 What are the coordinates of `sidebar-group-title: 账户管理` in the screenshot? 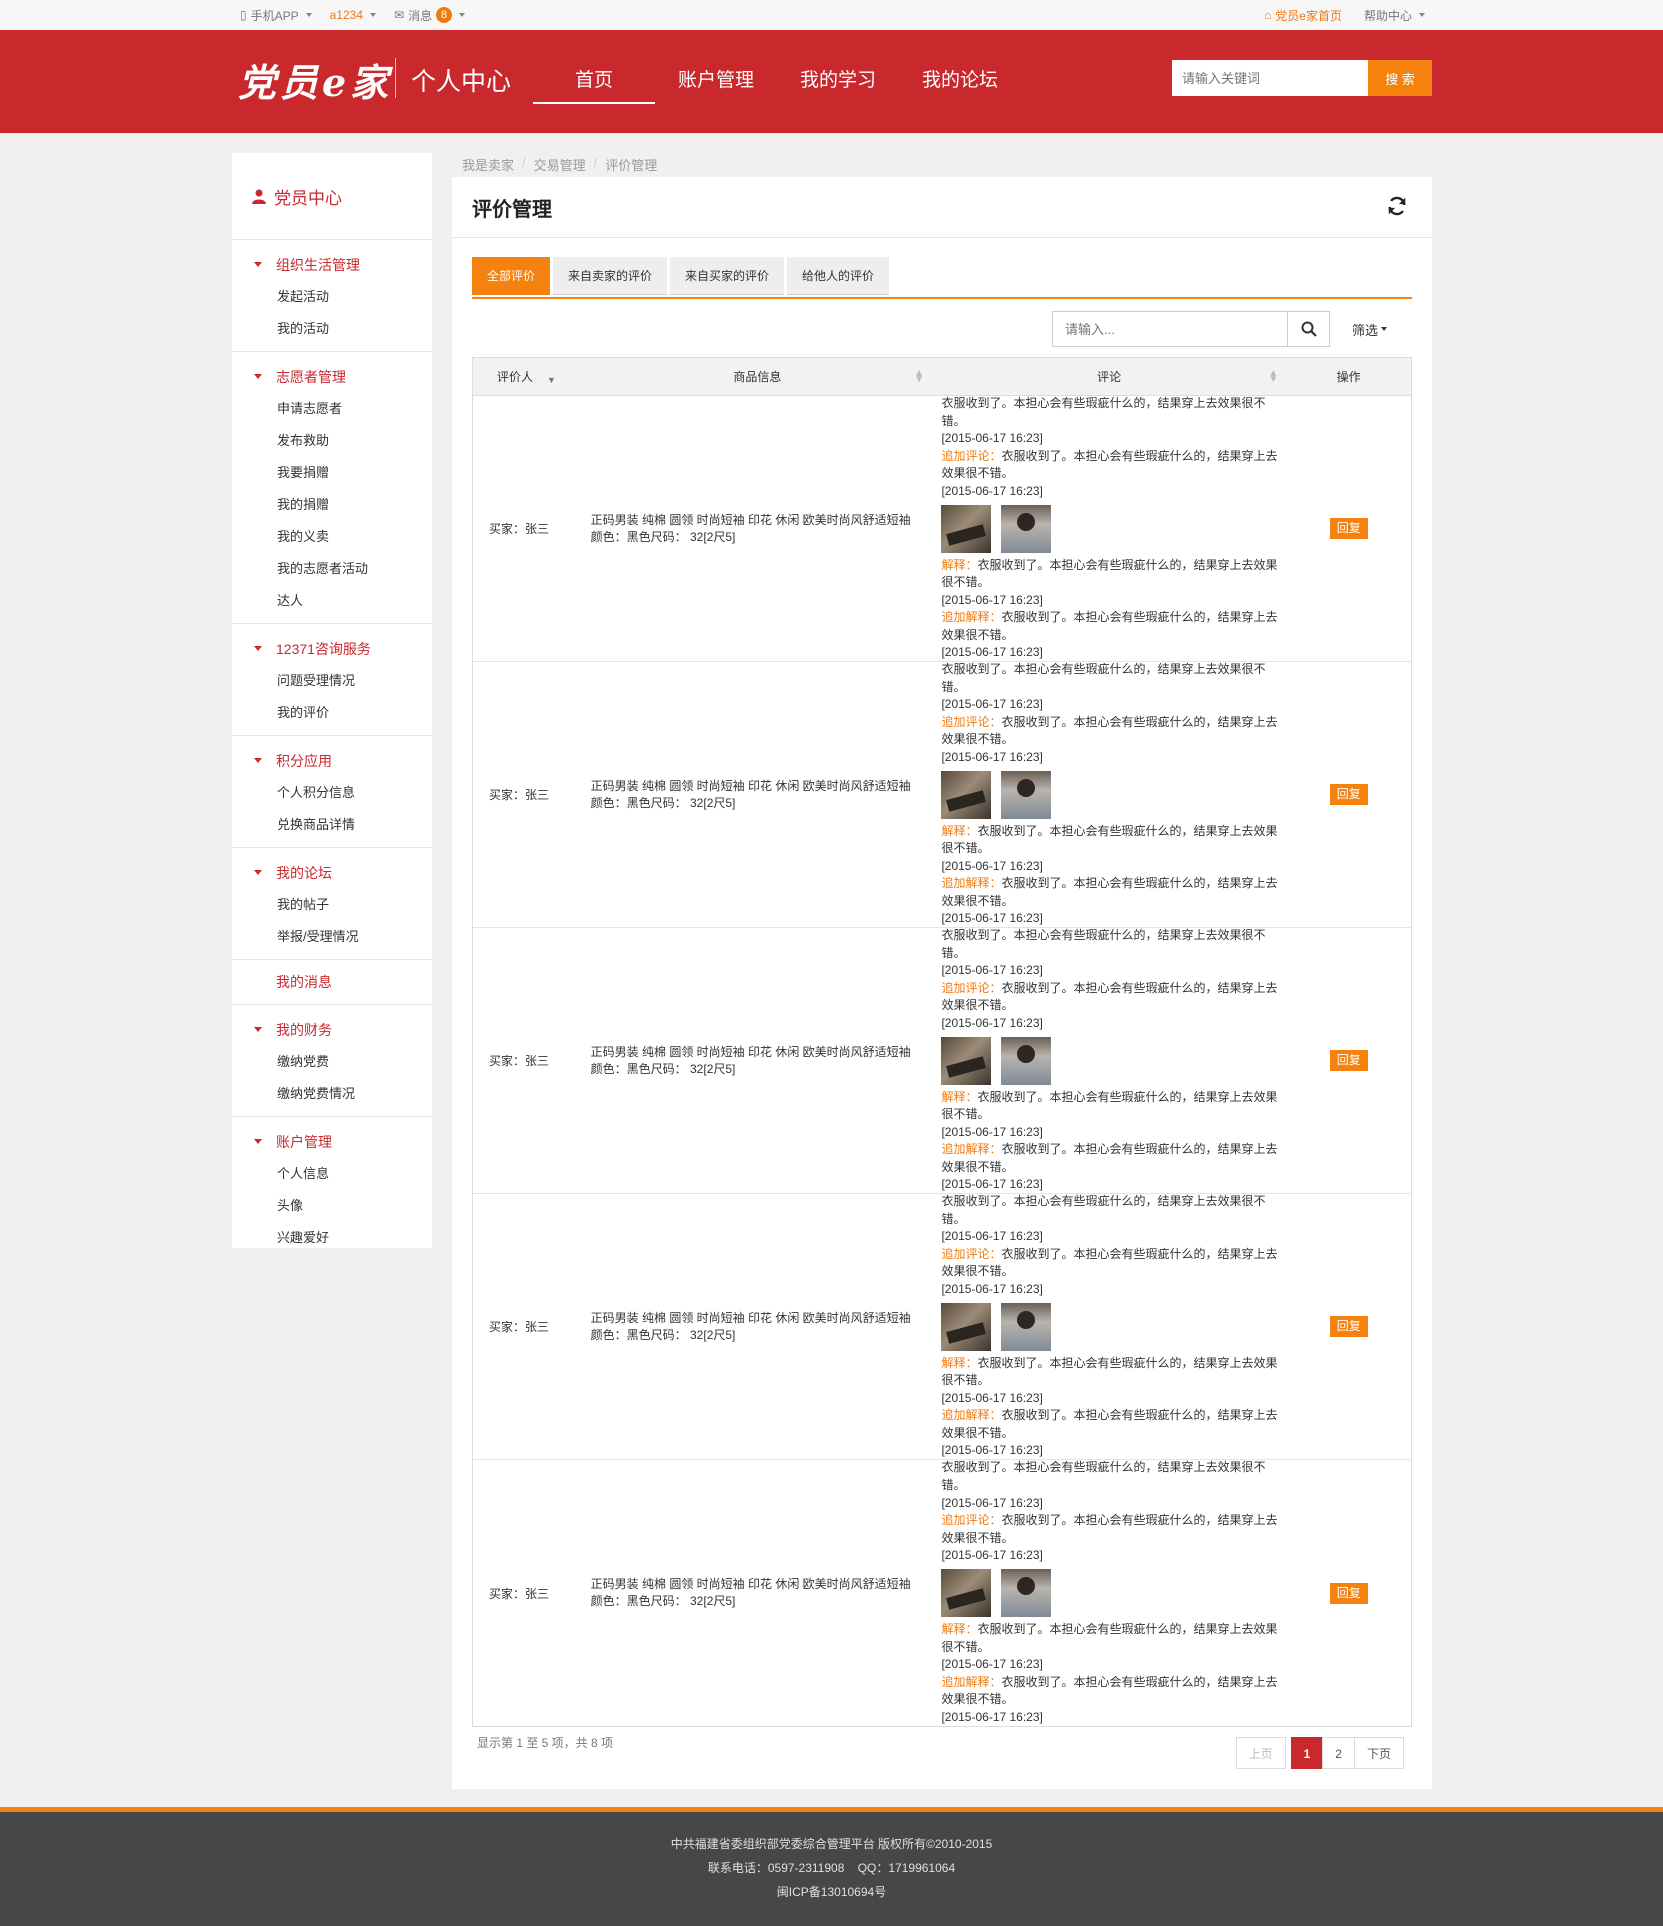 It's located at (332, 1141).